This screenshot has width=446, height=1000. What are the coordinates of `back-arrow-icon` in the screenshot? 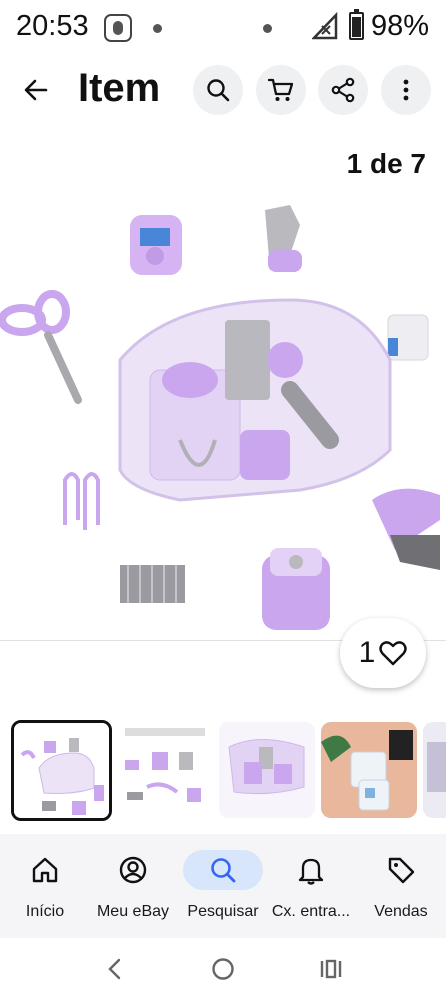 It's located at (36, 90).